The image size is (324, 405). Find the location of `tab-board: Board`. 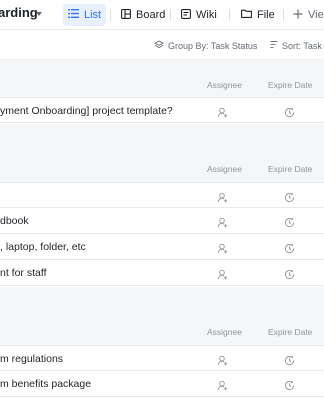

tab-board: Board is located at coordinates (143, 15).